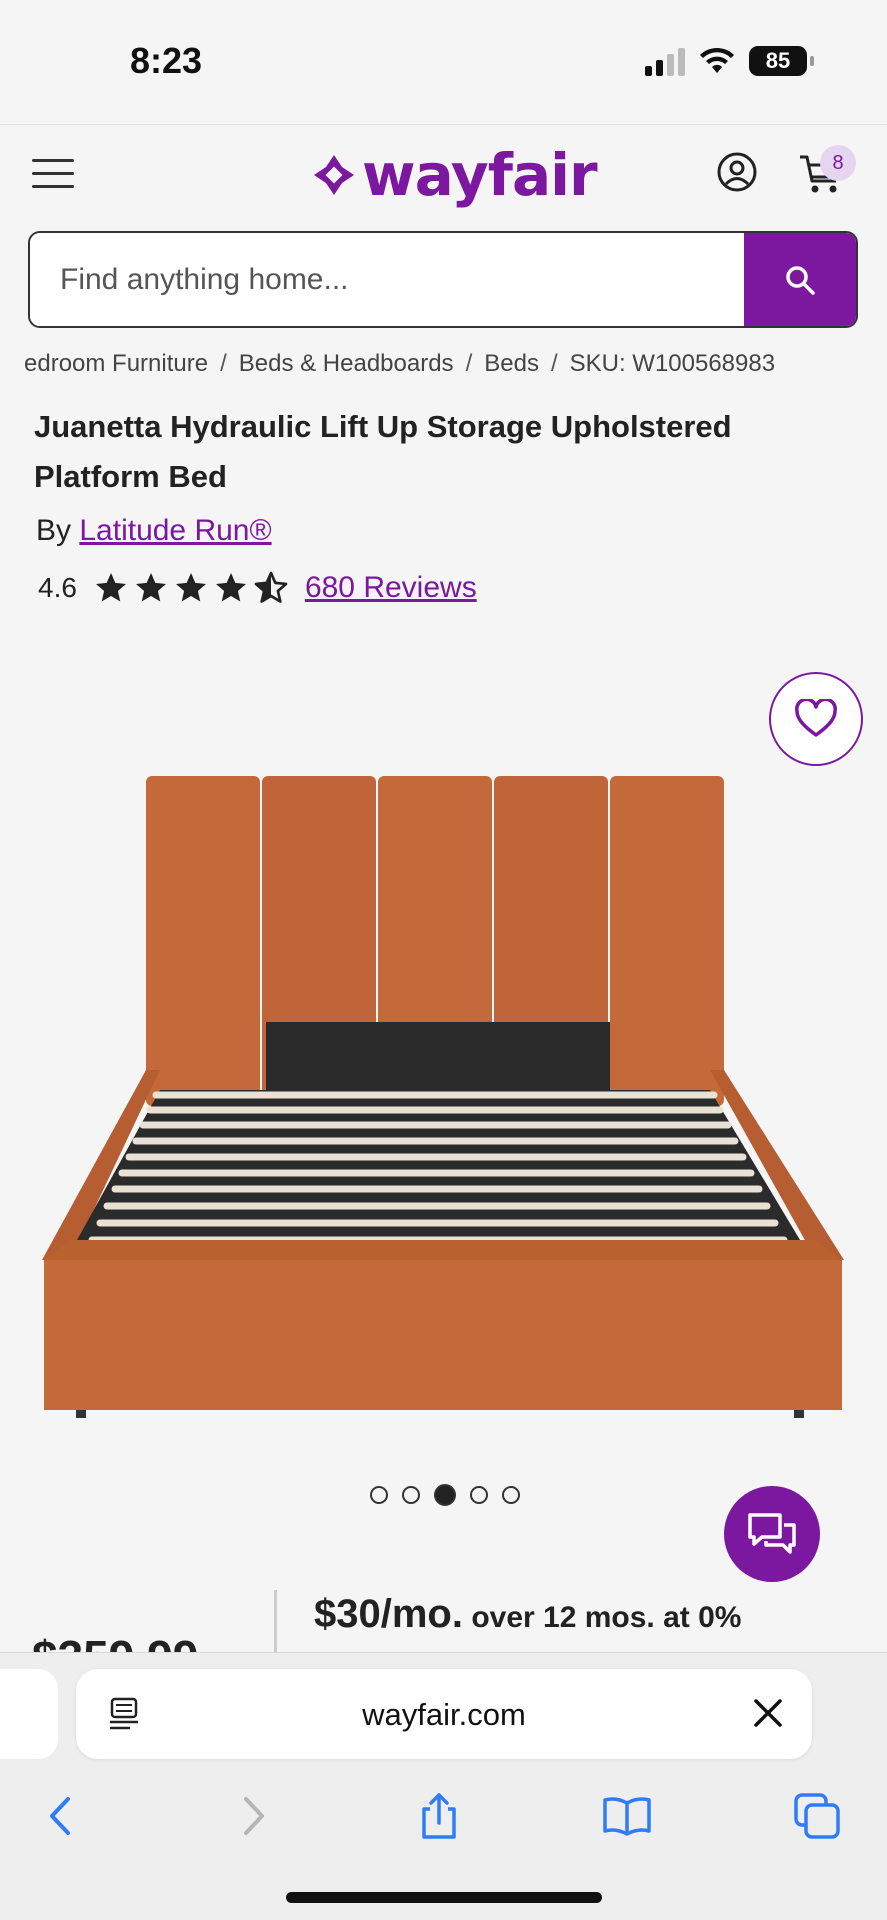 This screenshot has width=887, height=1920. Describe the element at coordinates (672, 363) in the screenshot. I see `sku-label: SKU: W100568983` at that location.